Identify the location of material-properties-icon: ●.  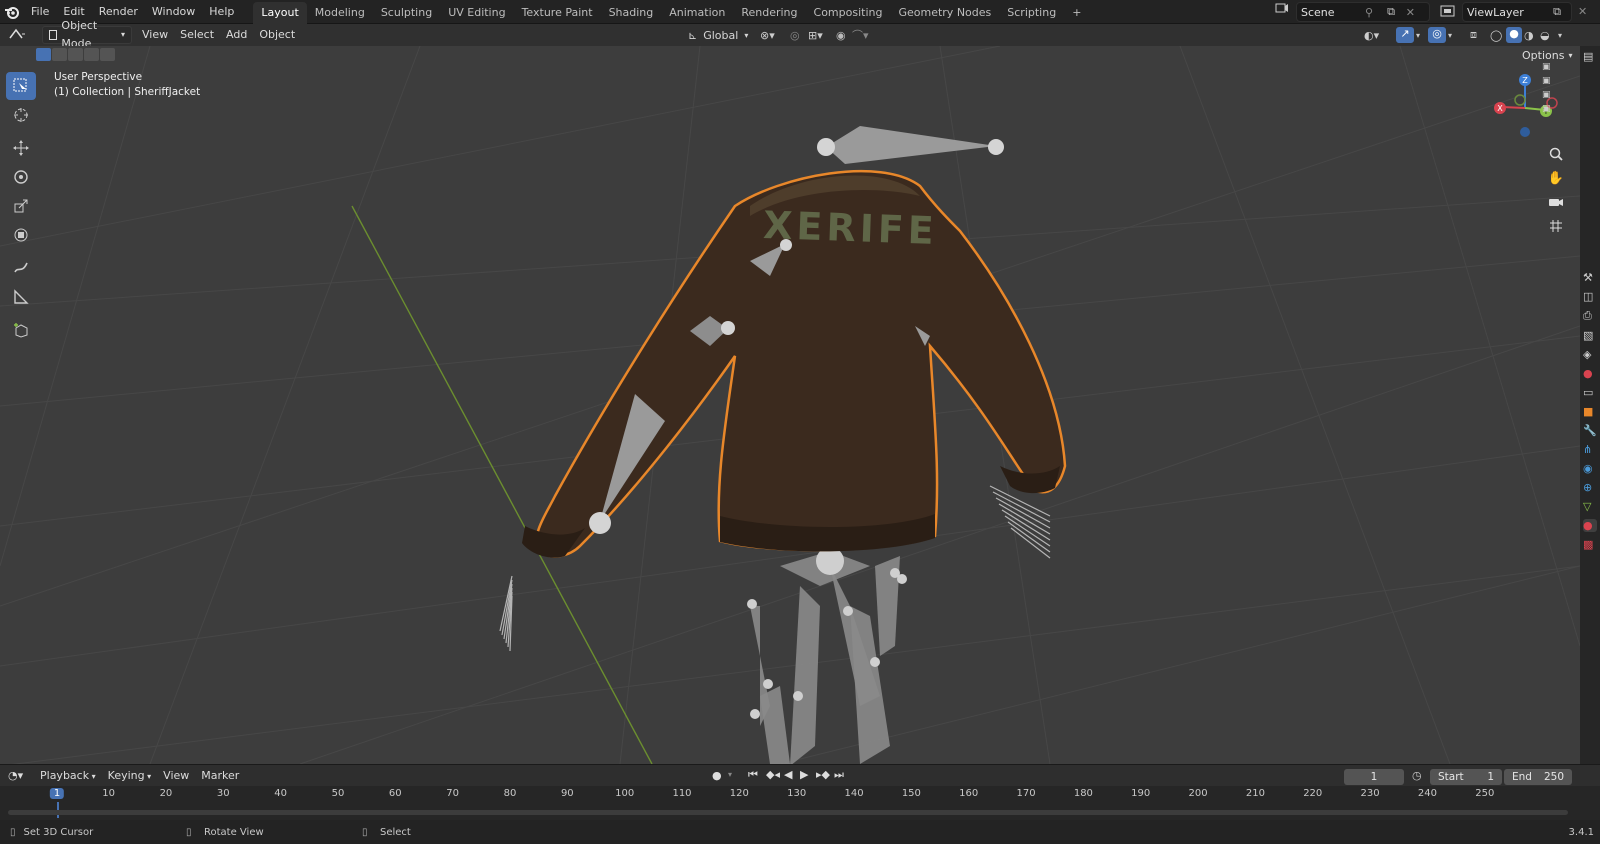
(1590, 525).